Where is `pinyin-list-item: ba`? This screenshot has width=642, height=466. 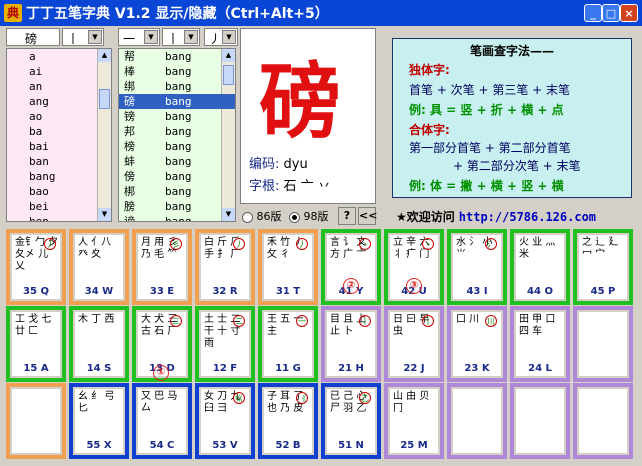 pinyin-list-item: ba is located at coordinates (59, 131).